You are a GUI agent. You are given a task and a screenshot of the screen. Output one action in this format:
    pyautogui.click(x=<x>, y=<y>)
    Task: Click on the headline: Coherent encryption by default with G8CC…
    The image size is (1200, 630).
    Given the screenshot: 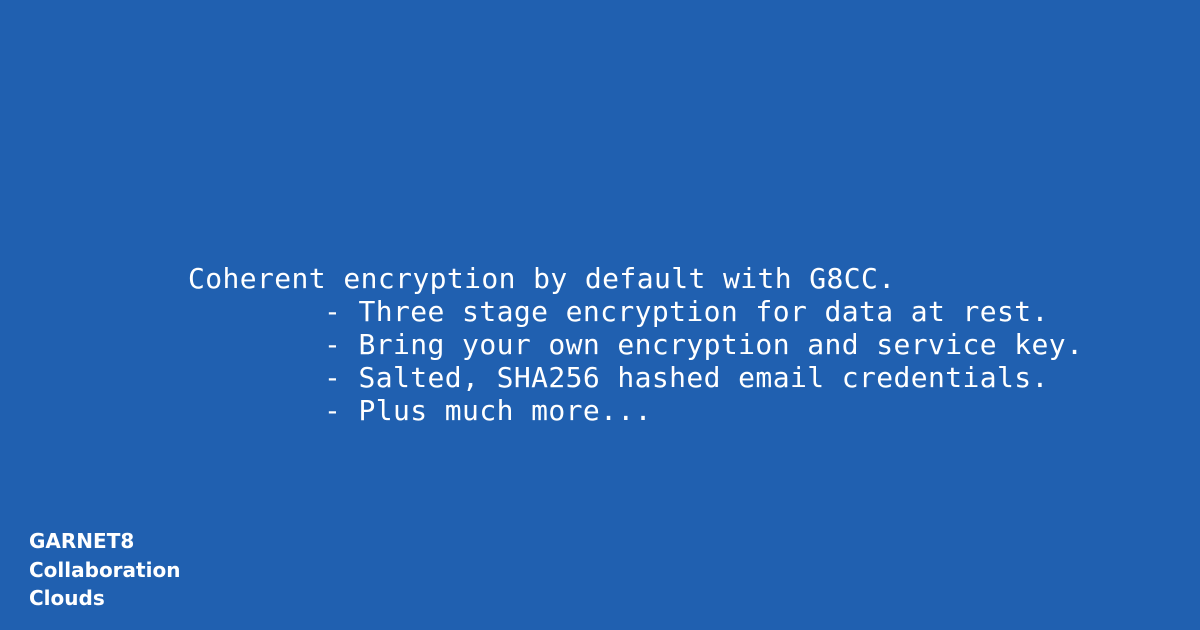 What is the action you would take?
    pyautogui.click(x=542, y=278)
    